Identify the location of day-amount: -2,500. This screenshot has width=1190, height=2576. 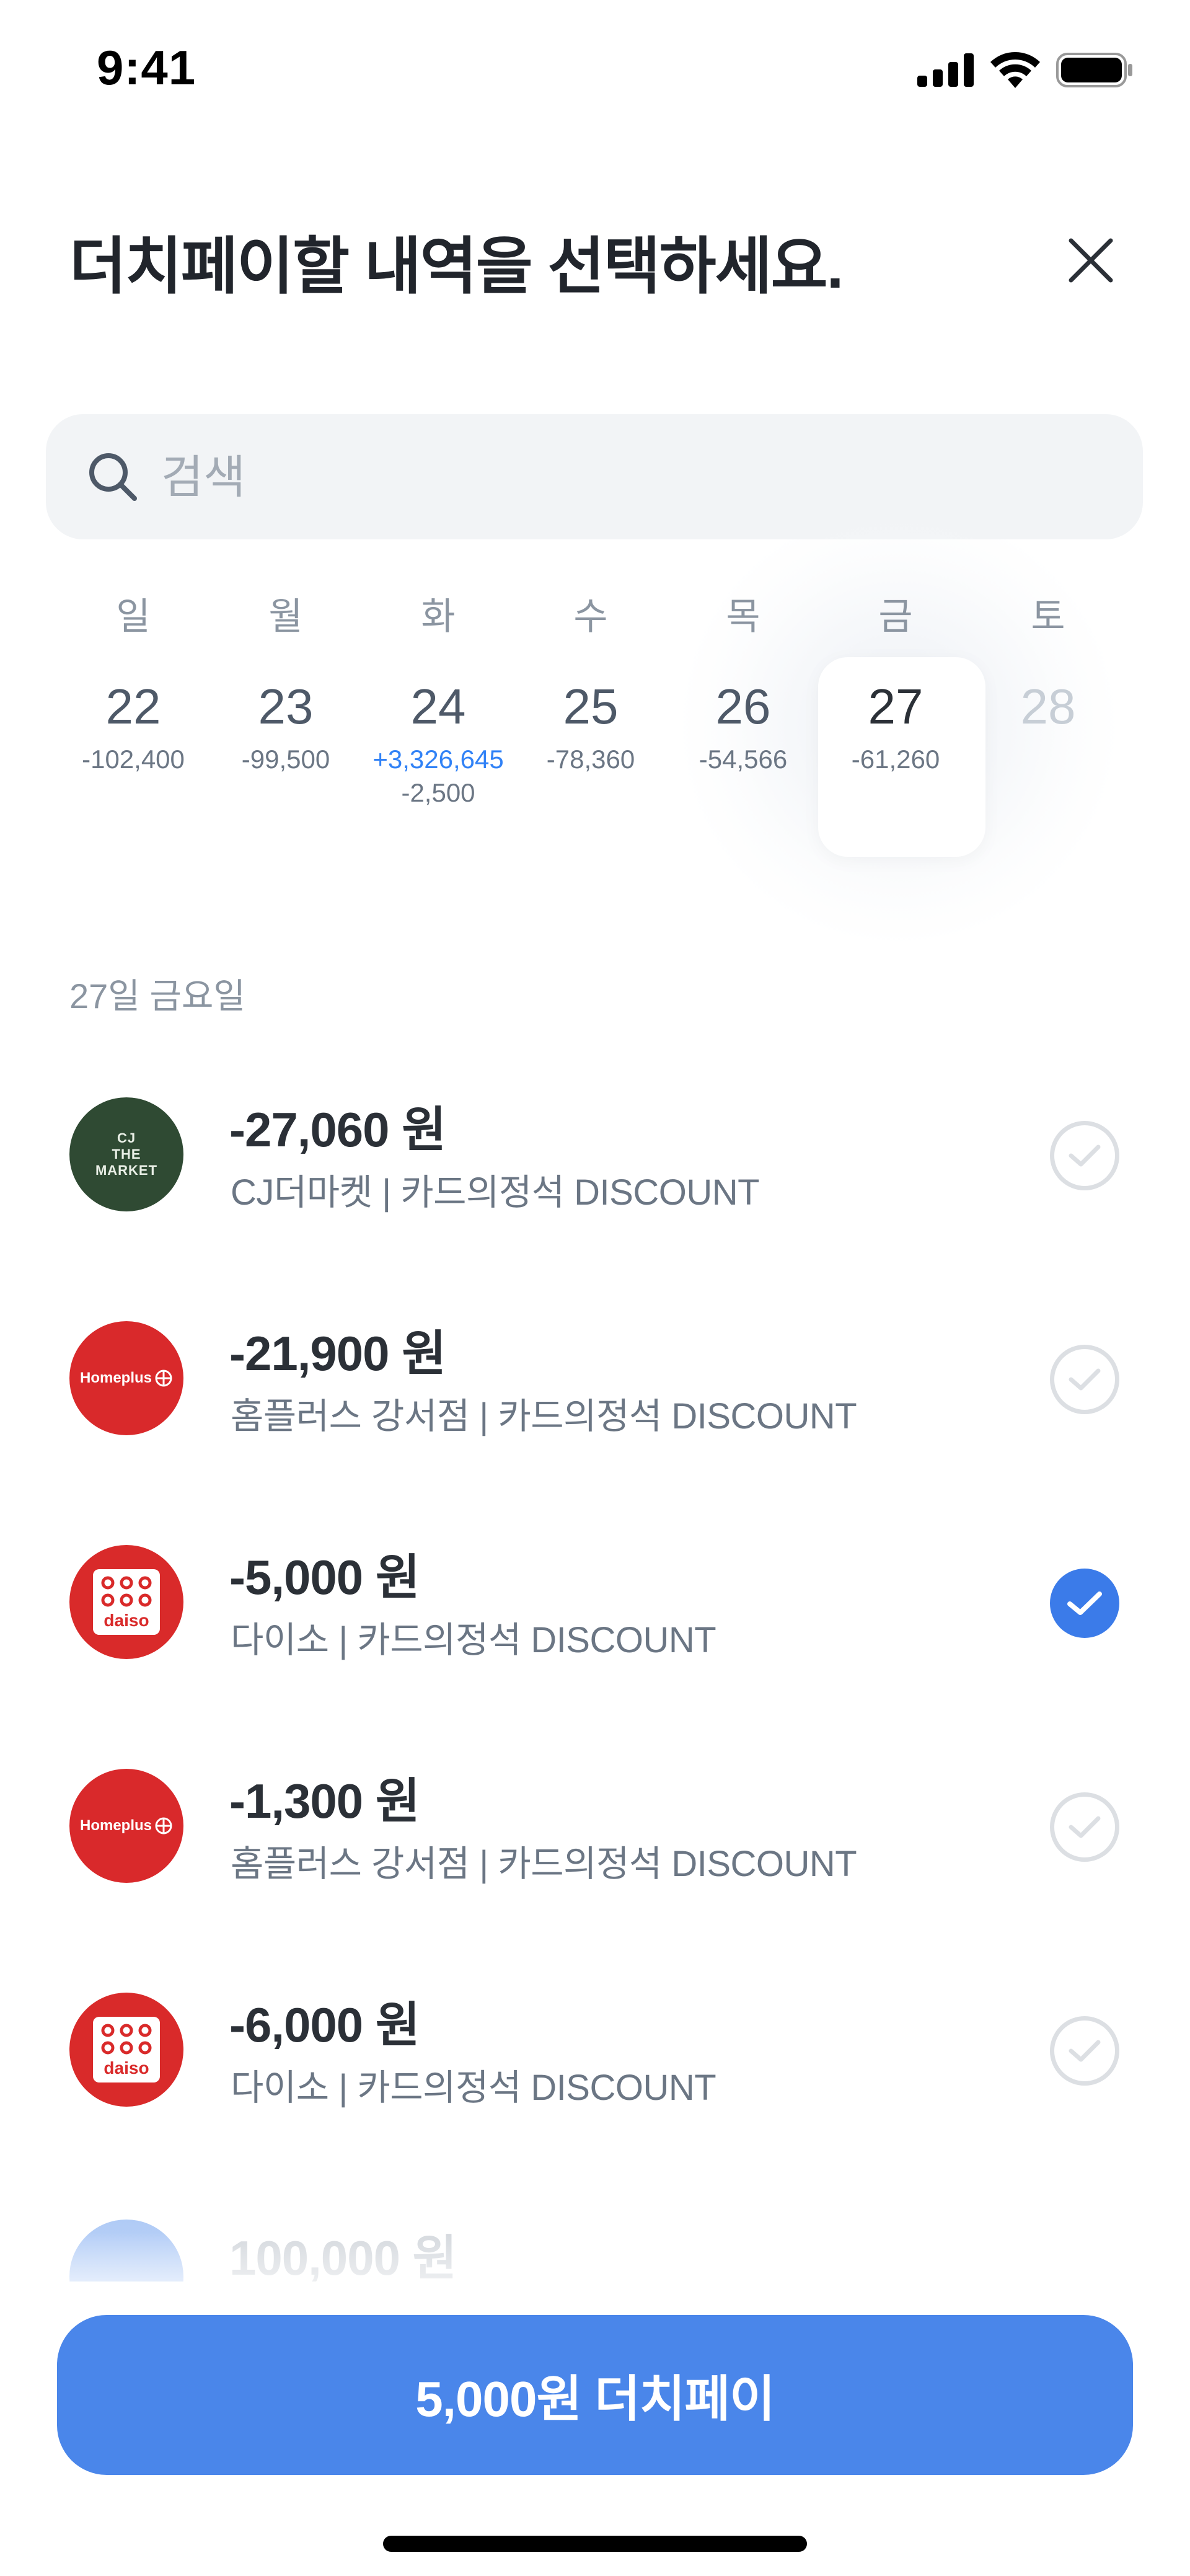
(438, 792).